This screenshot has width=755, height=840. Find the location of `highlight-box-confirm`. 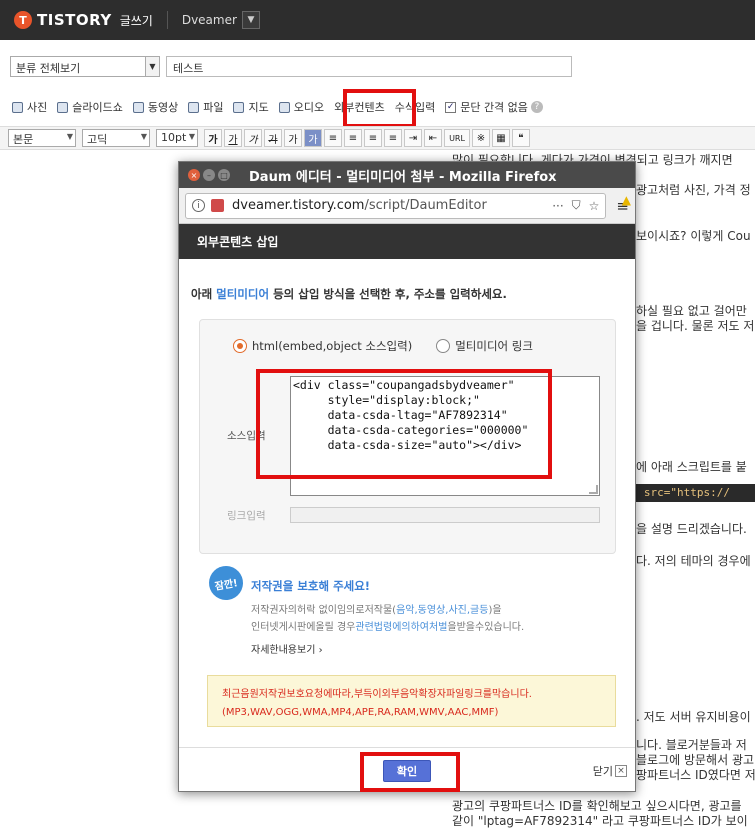

highlight-box-confirm is located at coordinates (410, 772).